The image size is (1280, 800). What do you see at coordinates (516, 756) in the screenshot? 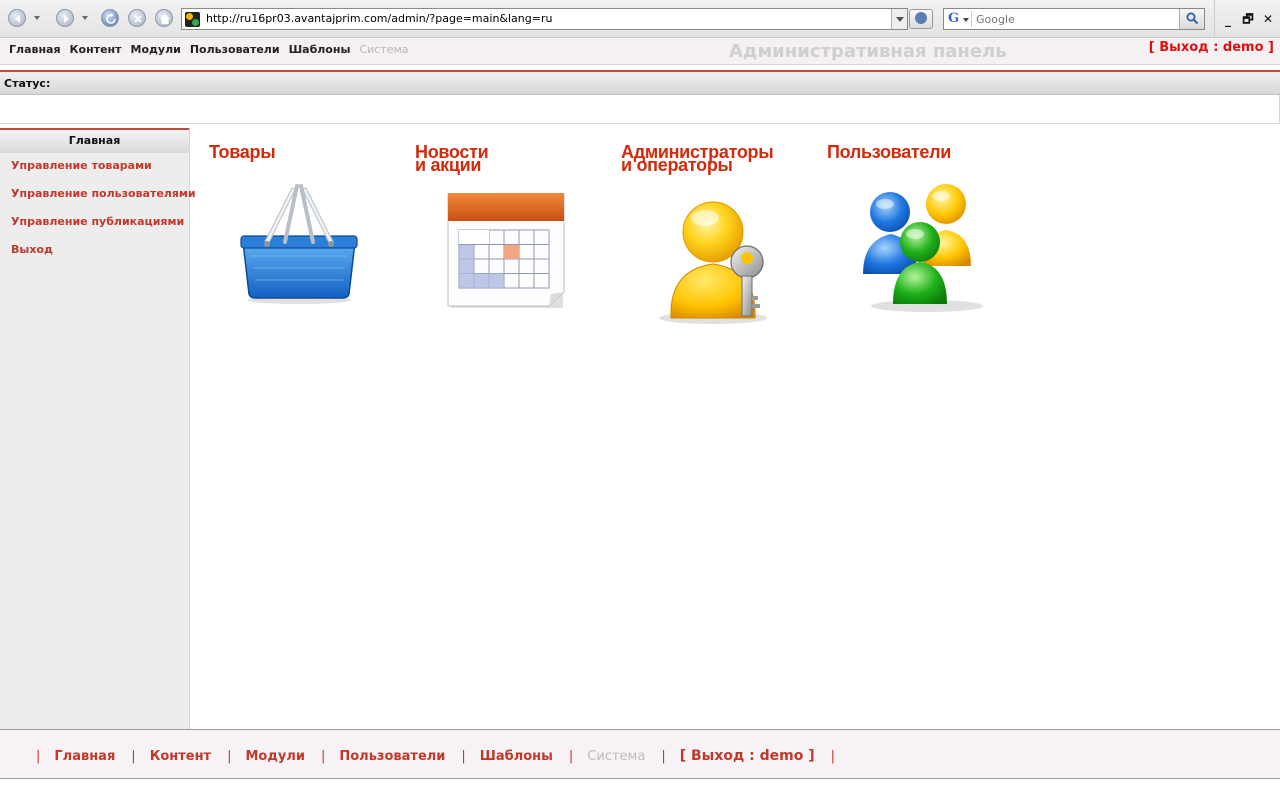
I see `footer-item-templates: Шаблоны` at bounding box center [516, 756].